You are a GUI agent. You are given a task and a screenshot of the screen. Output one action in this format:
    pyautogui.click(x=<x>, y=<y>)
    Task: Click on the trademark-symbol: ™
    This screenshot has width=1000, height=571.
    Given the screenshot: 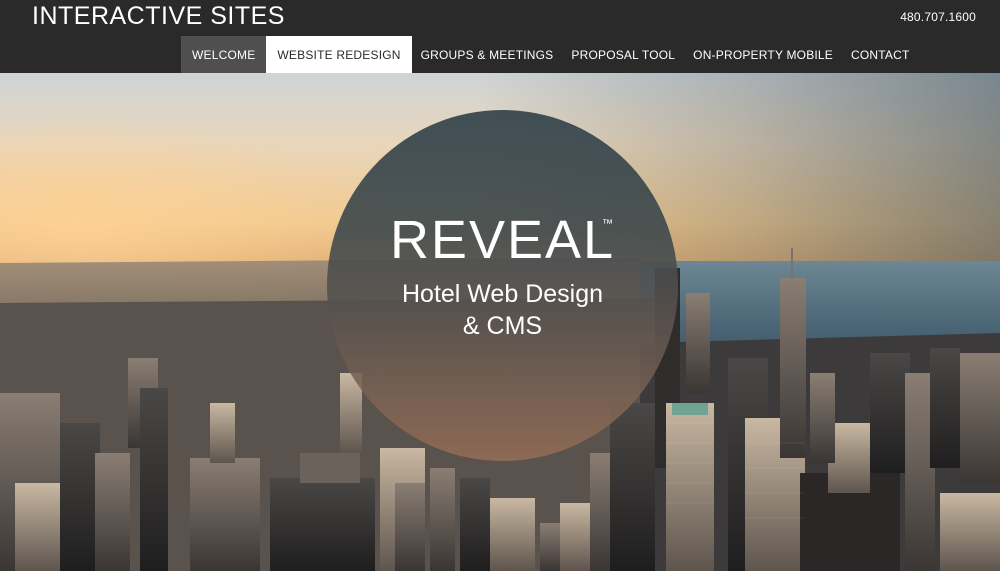 What is the action you would take?
    pyautogui.click(x=607, y=224)
    